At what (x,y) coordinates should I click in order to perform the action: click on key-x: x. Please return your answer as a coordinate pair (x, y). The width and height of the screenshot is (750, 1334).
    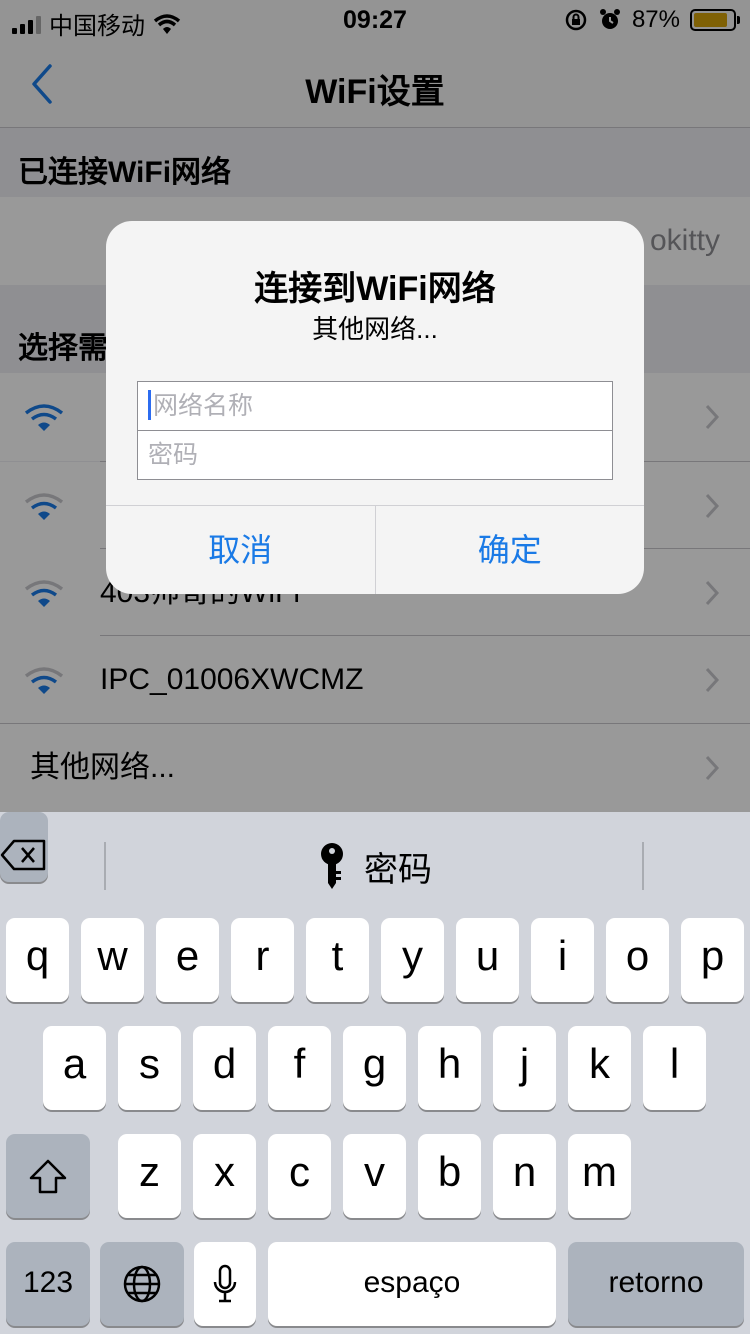
    Looking at the image, I should click on (224, 1176).